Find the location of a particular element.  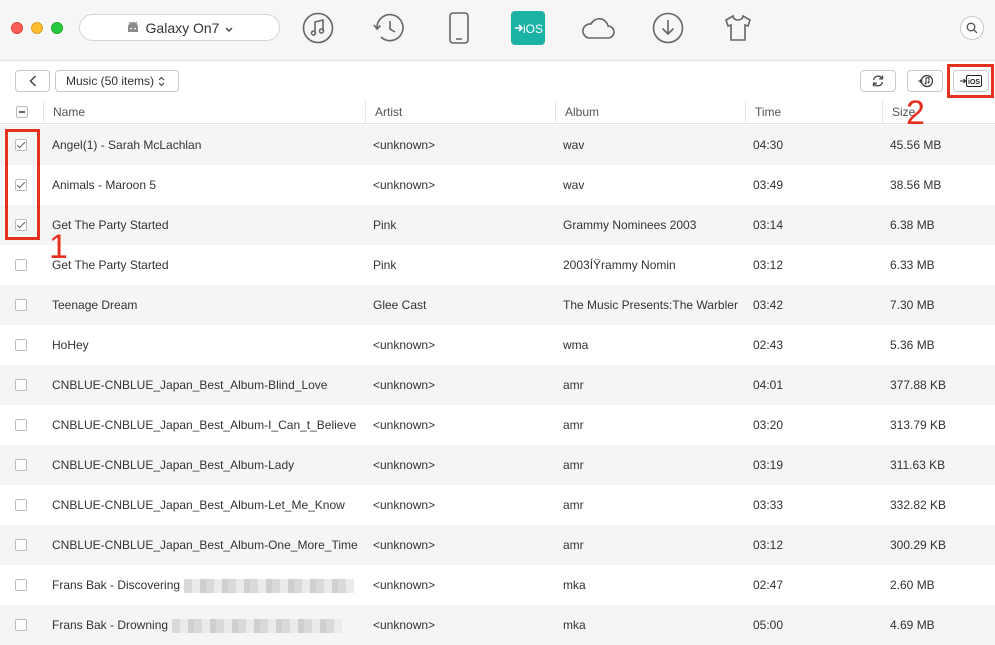

song-name-text: Angel(1) - Sarah McLachlan is located at coordinates (127, 145).